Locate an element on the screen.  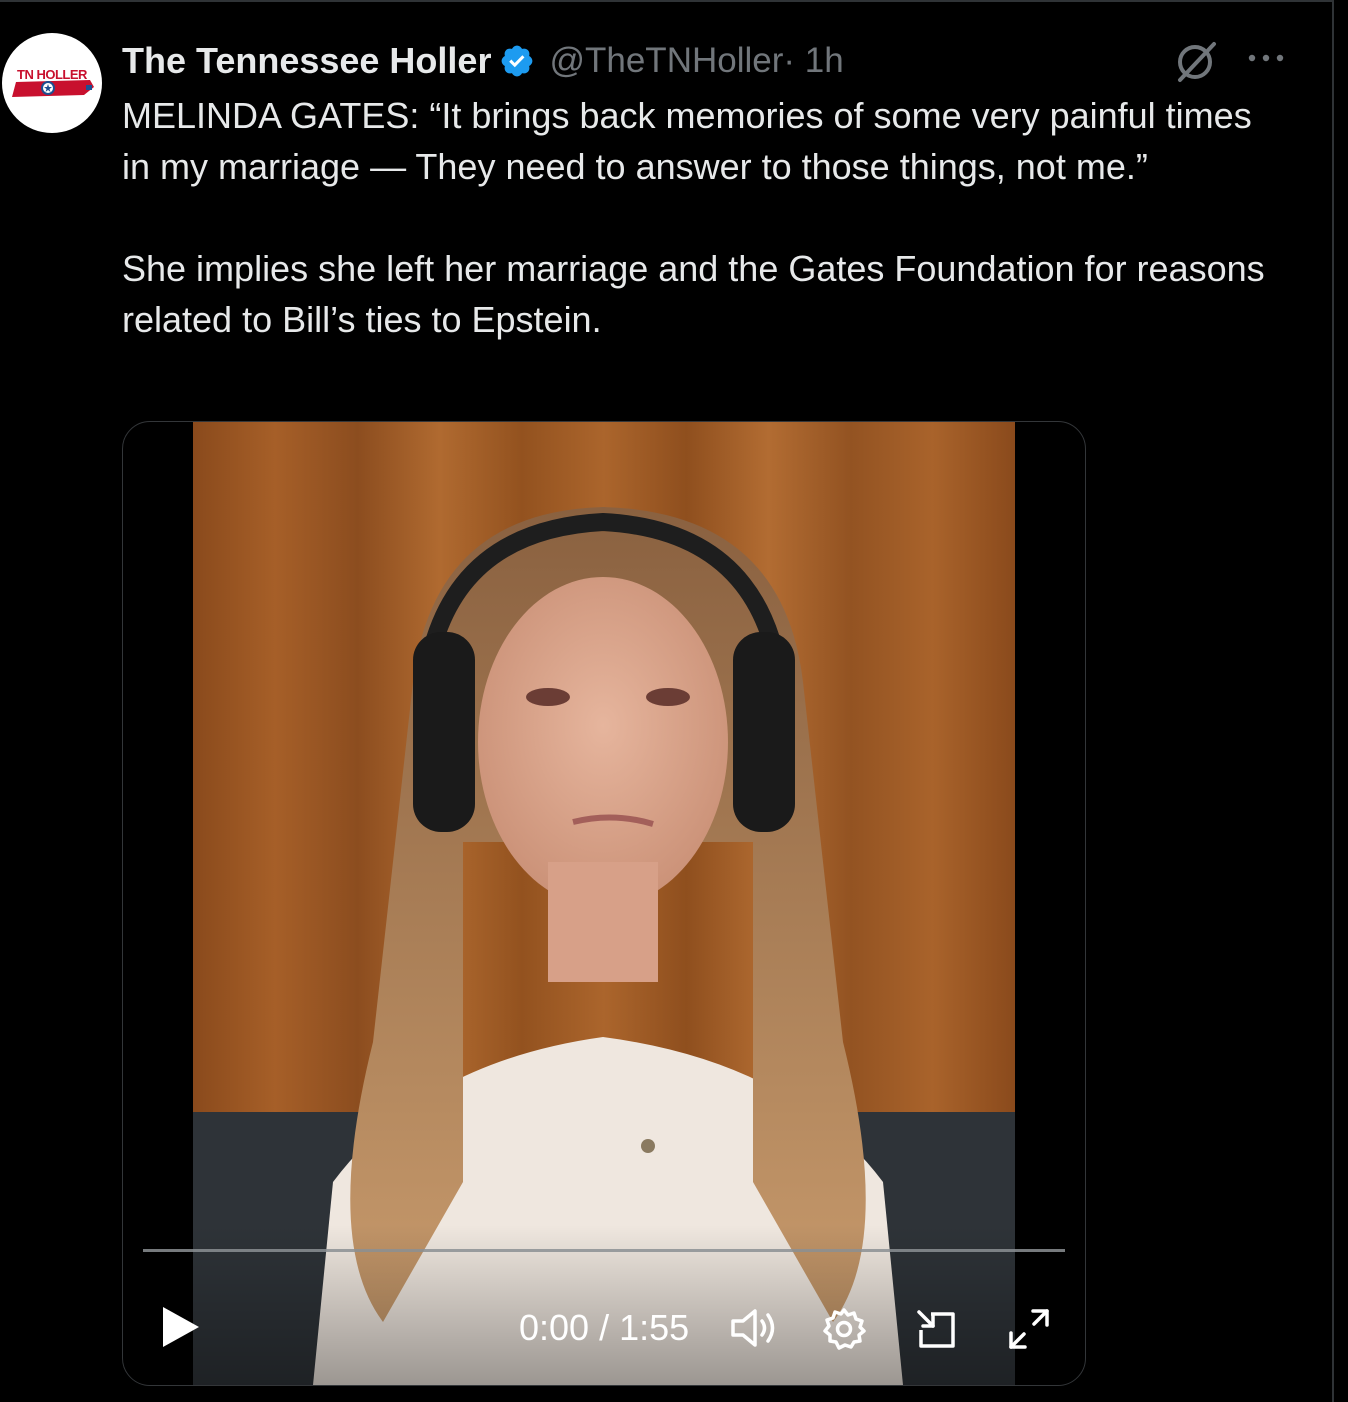
author-name: The Tennessee Holler is located at coordinates (306, 61).